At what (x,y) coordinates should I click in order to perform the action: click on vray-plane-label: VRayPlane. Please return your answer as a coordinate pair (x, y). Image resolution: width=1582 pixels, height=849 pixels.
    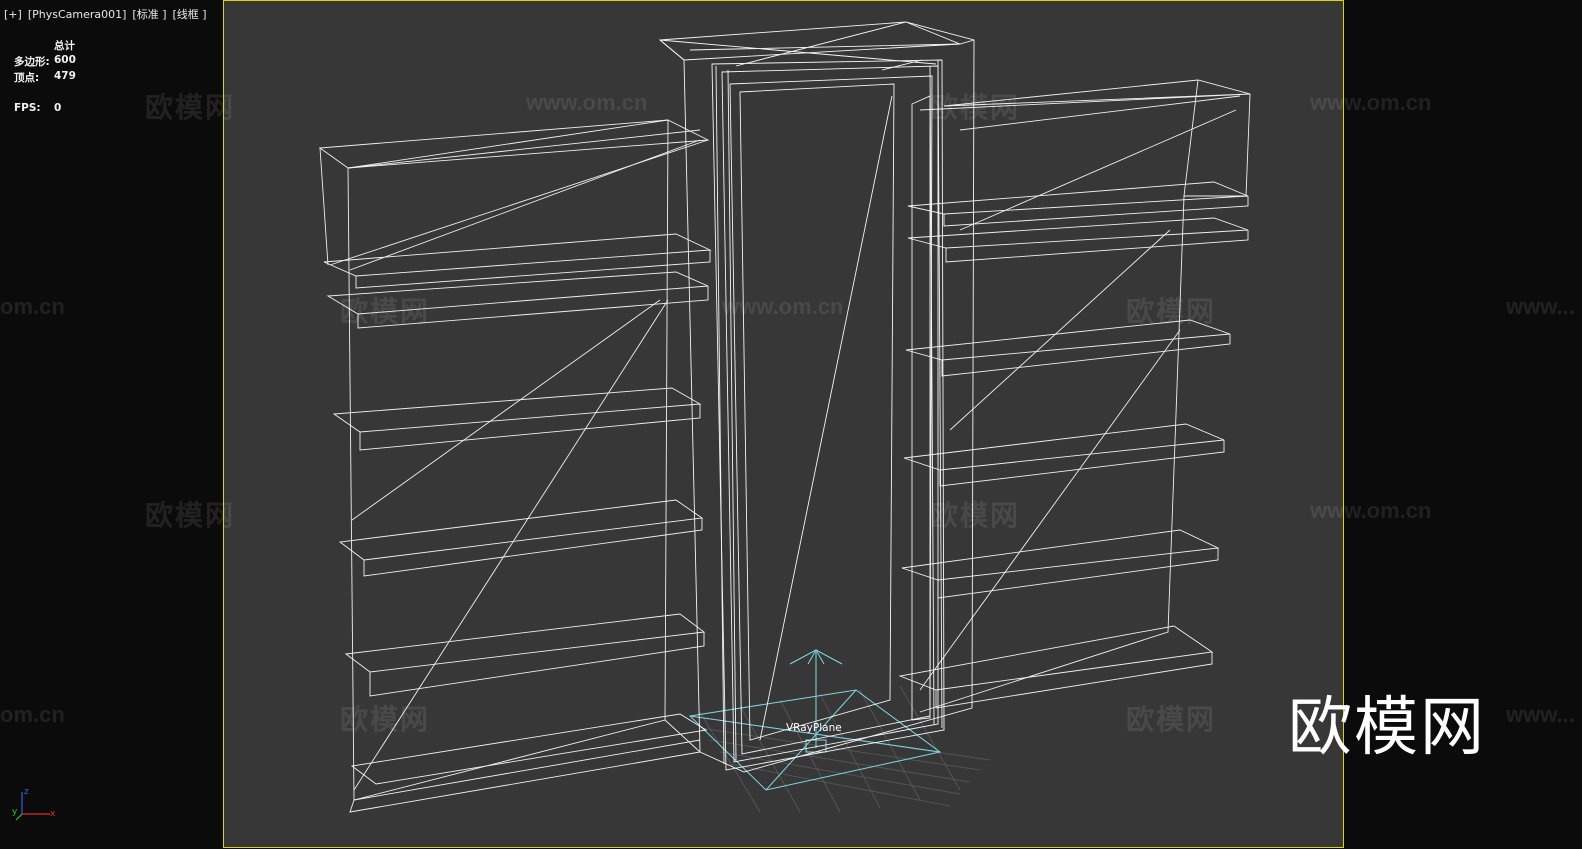
    Looking at the image, I should click on (814, 728).